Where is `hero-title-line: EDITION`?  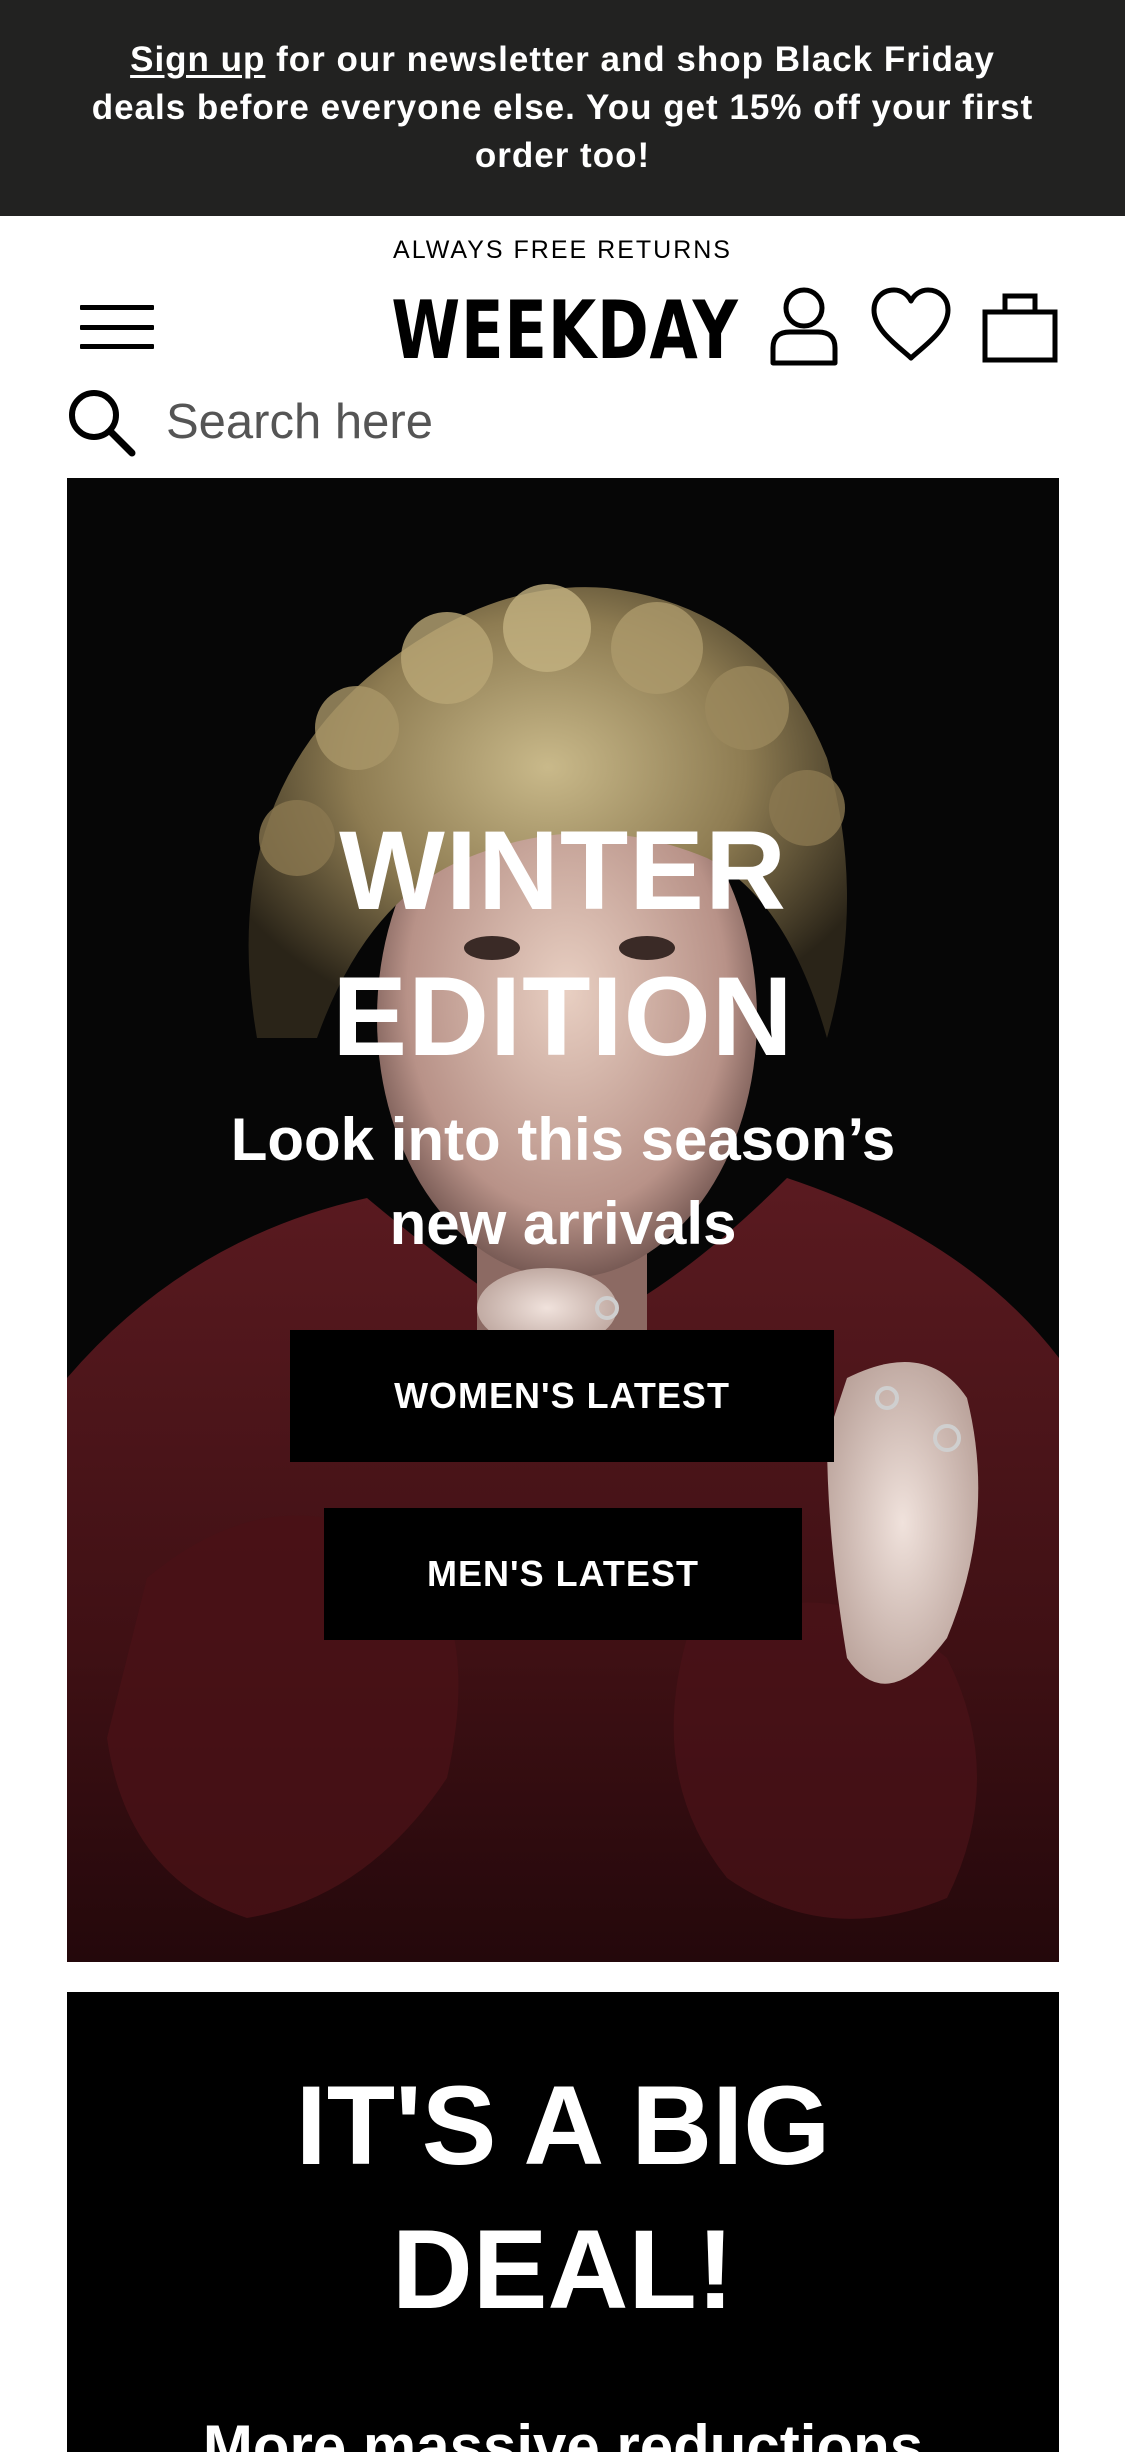 hero-title-line: EDITION is located at coordinates (563, 1016).